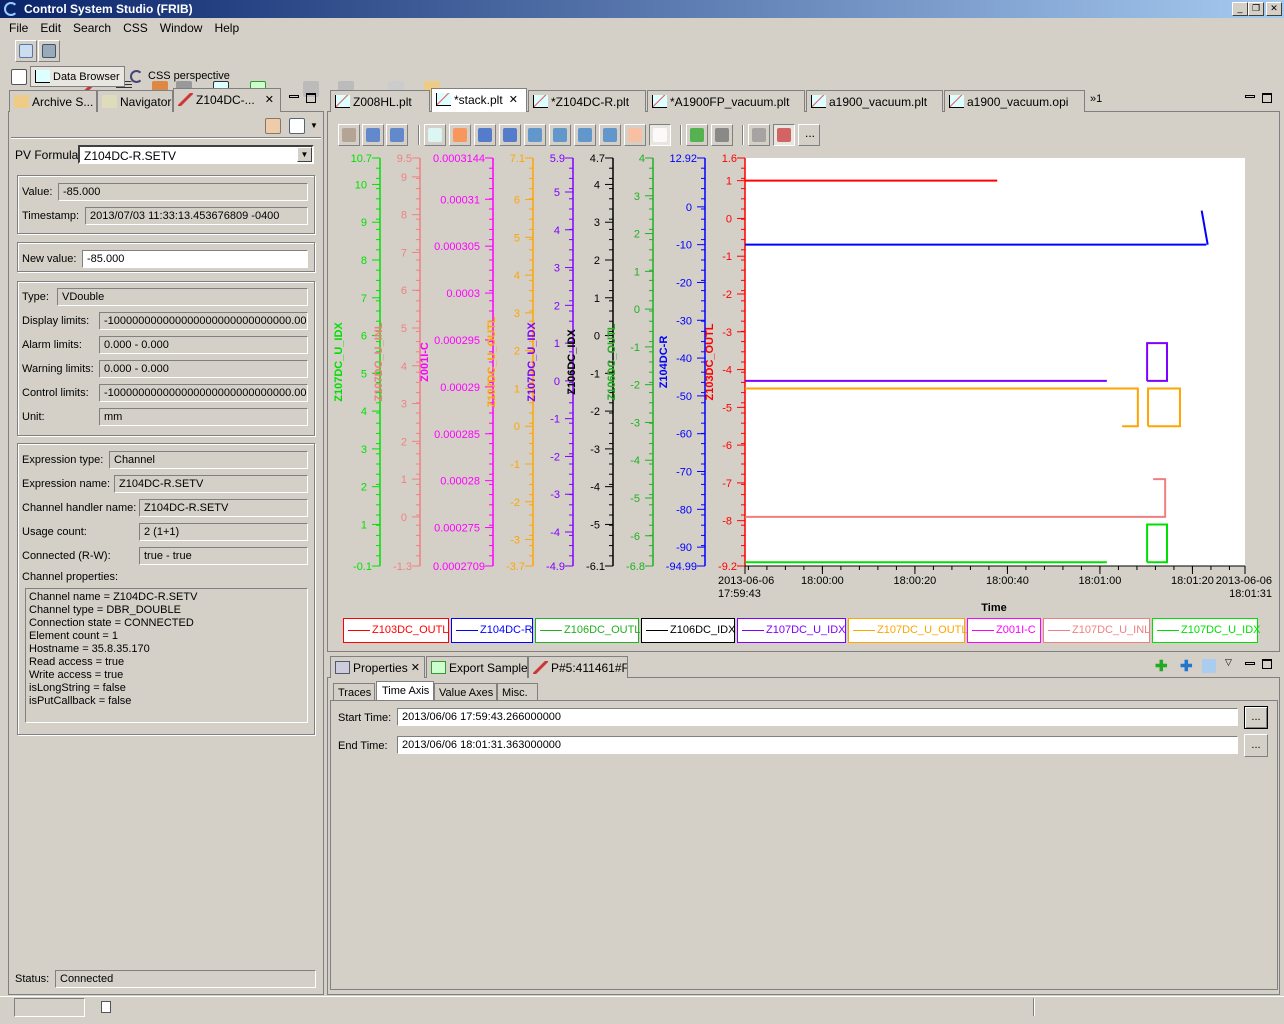  Describe the element at coordinates (664, 362) in the screenshot. I see `value-axis-label: Z104DC-R` at that location.